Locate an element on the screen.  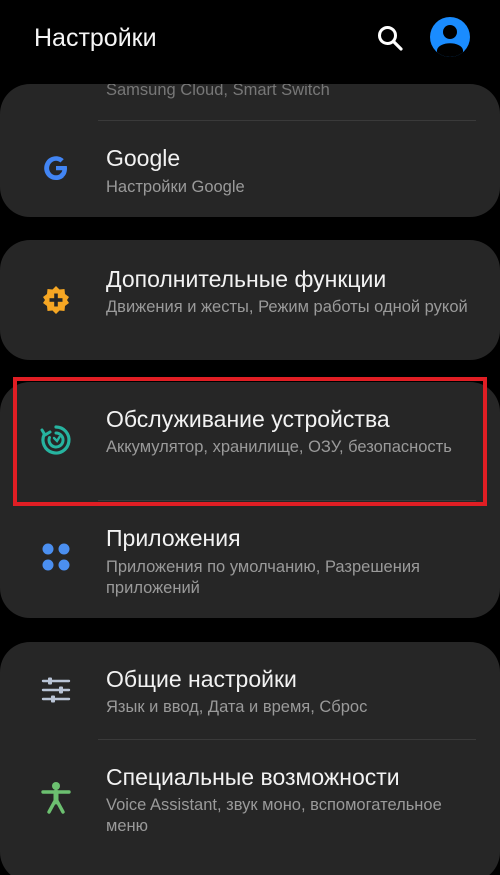
accessibility-icon is located at coordinates (56, 798).